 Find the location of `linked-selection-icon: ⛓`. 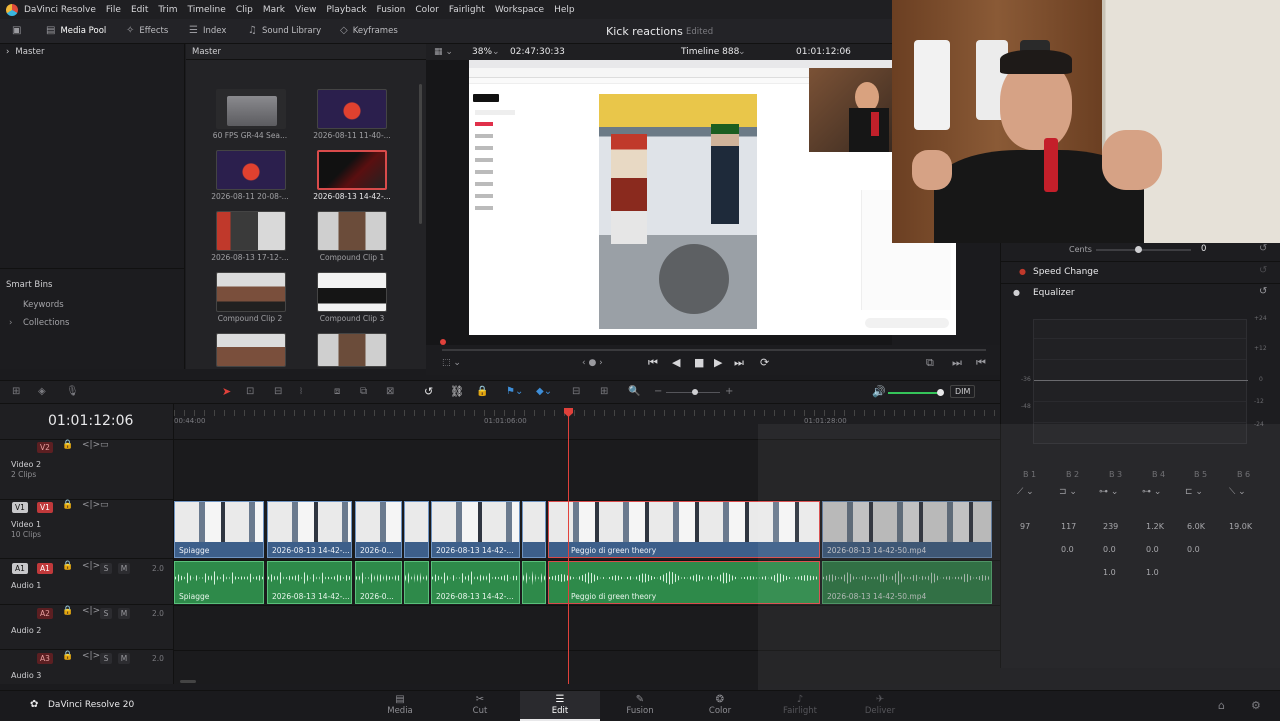

linked-selection-icon: ⛓ is located at coordinates (457, 391).